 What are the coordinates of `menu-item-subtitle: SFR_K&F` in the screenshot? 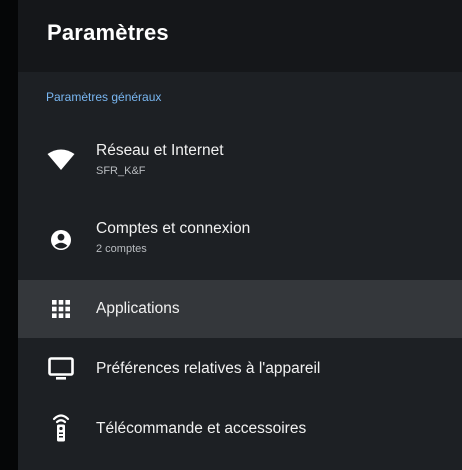 It's located at (121, 171).